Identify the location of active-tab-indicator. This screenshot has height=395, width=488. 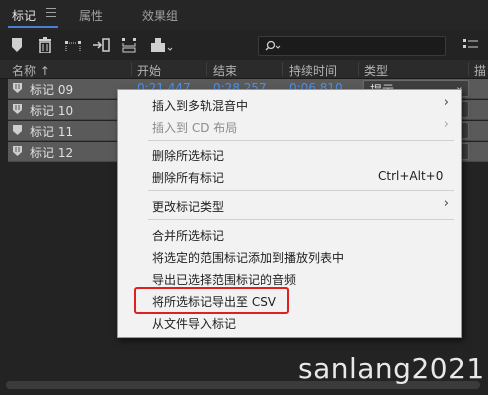
(33, 27).